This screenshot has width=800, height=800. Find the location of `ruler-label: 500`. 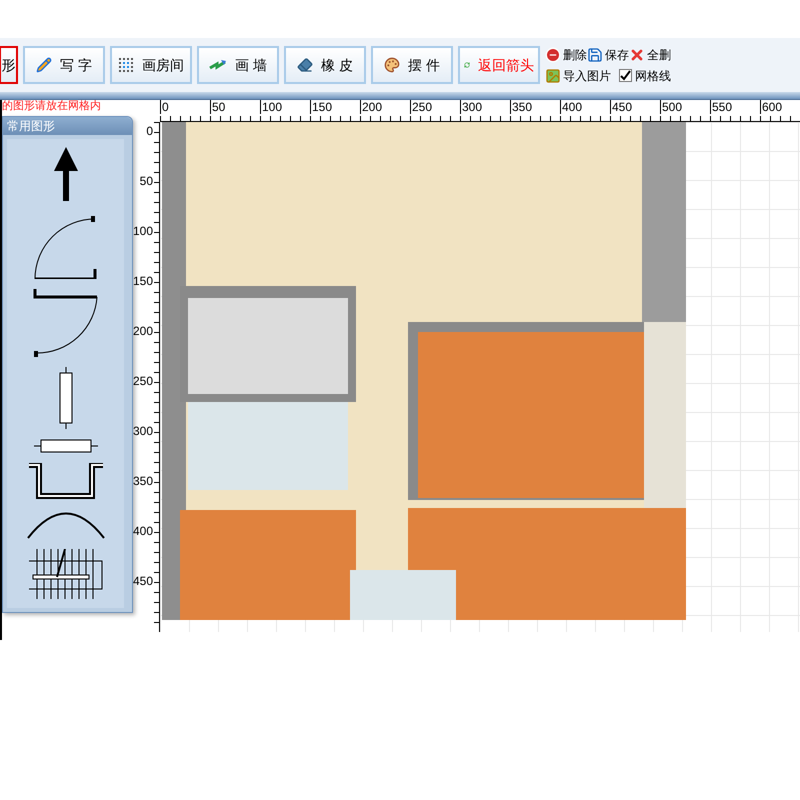

ruler-label: 500 is located at coordinates (671, 107).